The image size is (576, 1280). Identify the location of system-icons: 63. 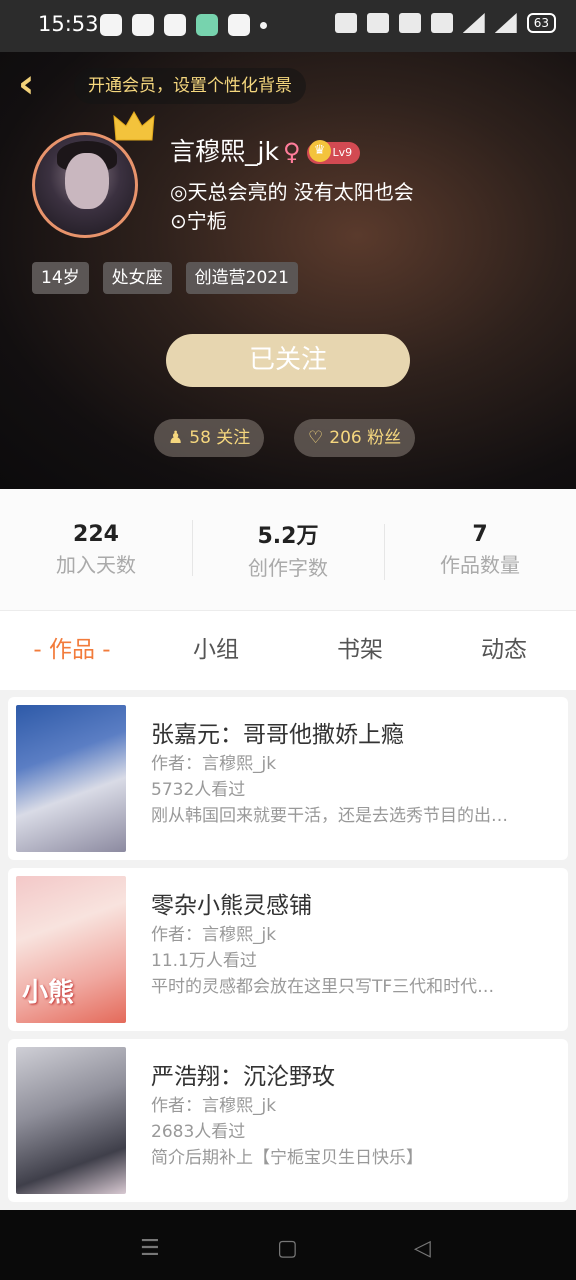
(445, 23).